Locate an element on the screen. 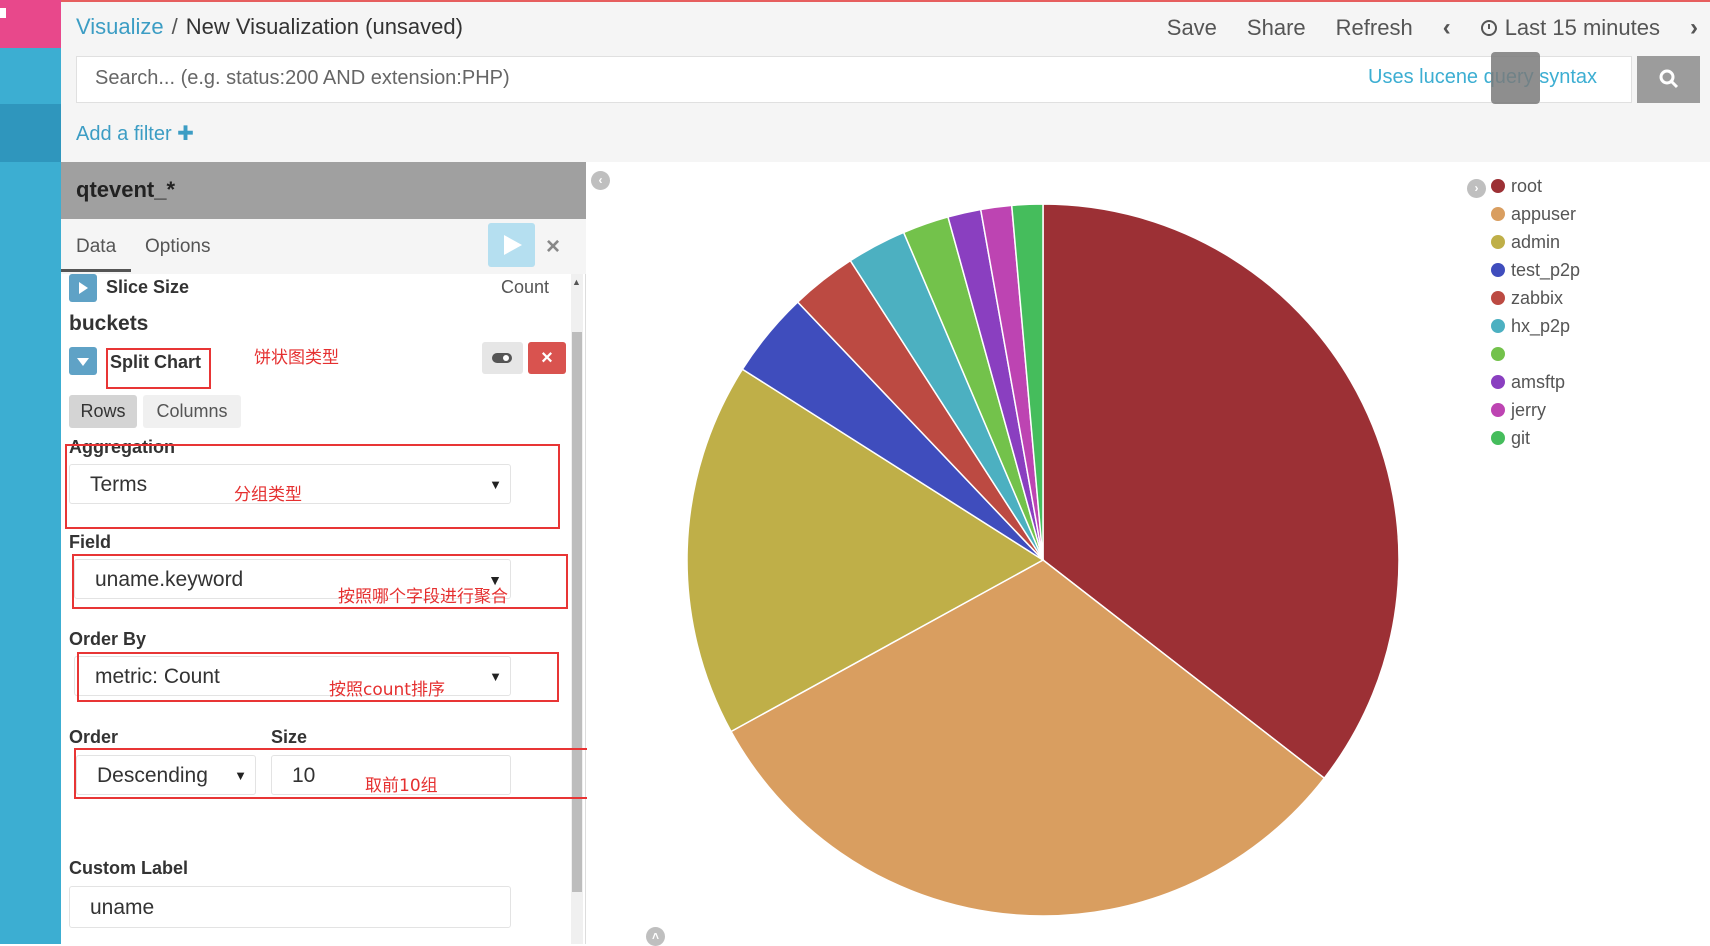  legend-item-appuser: appuser is located at coordinates (1535, 214).